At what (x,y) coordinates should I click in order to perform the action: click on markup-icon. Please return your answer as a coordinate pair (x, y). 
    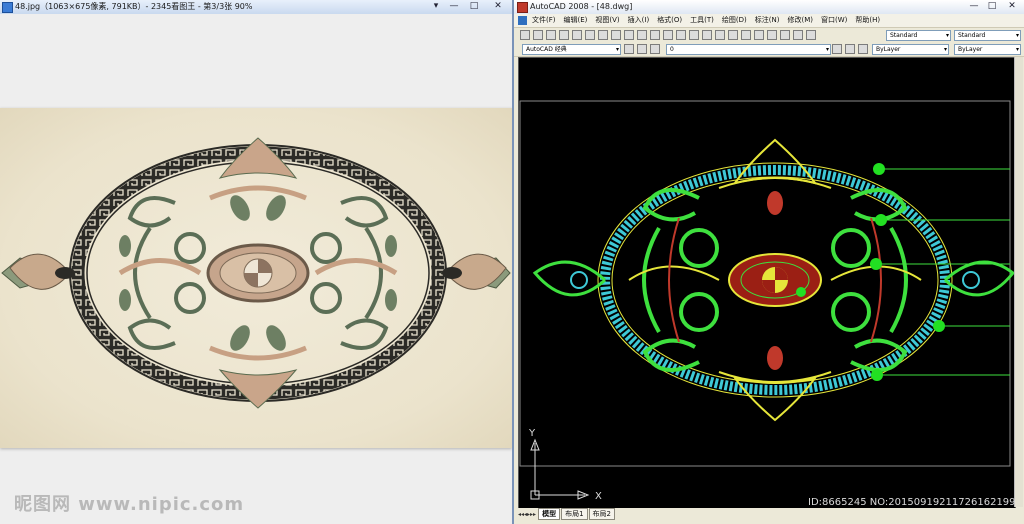
    Looking at the image, I should click on (785, 35).